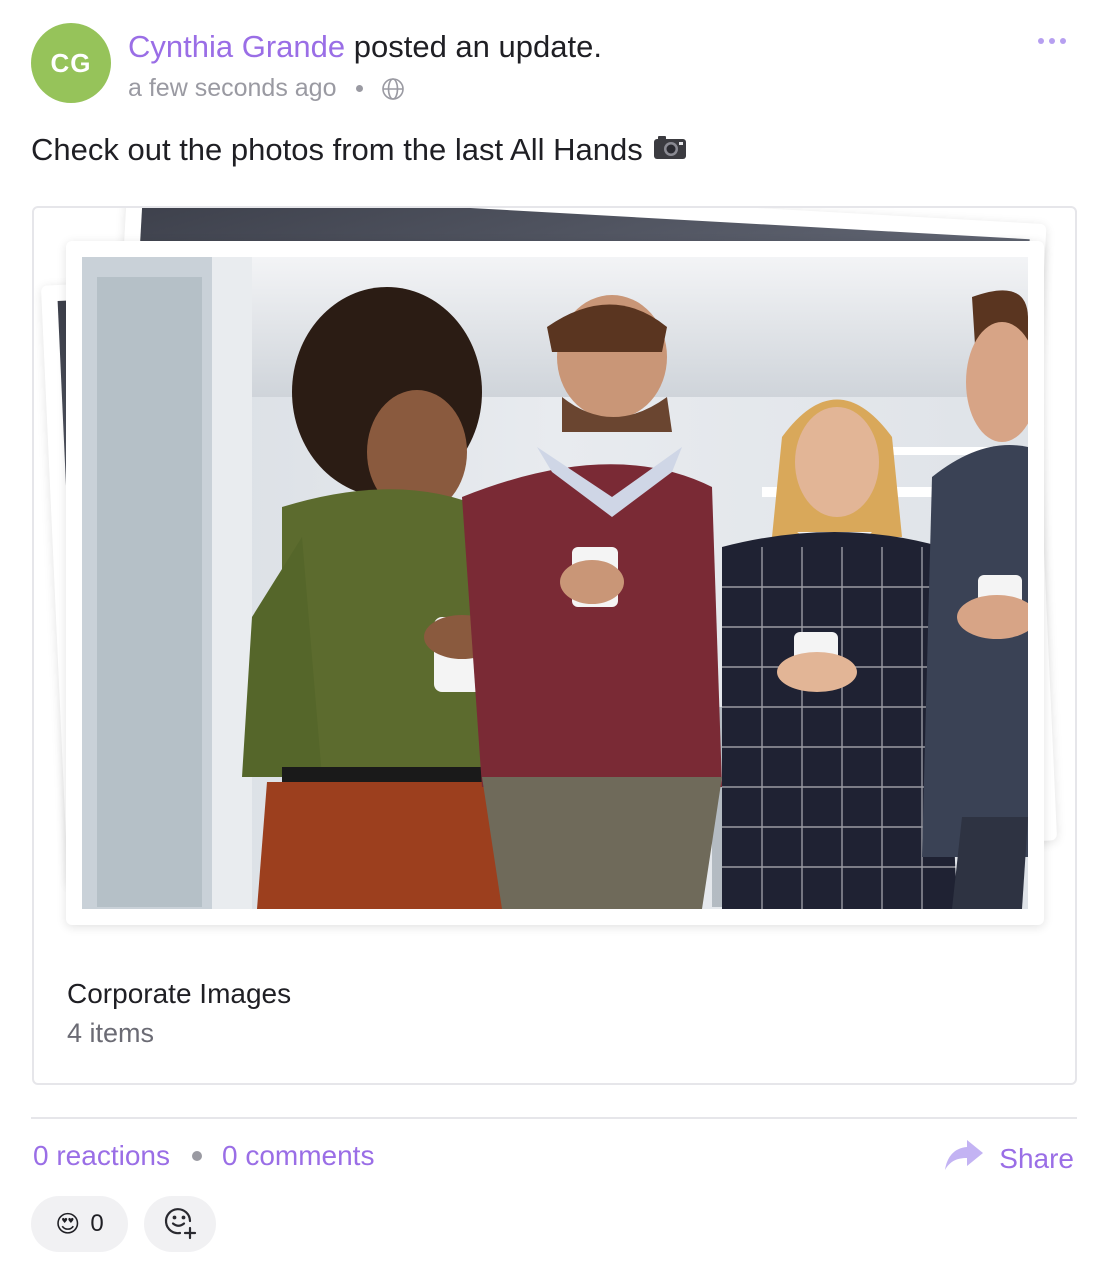 The width and height of the screenshot is (1100, 1266). I want to click on reaction-heart-eyes-button: 😍 0, so click(79, 1224).